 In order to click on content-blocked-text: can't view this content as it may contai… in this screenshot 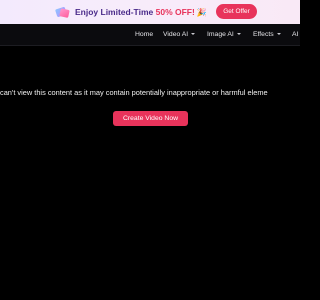, I will do `click(134, 92)`.